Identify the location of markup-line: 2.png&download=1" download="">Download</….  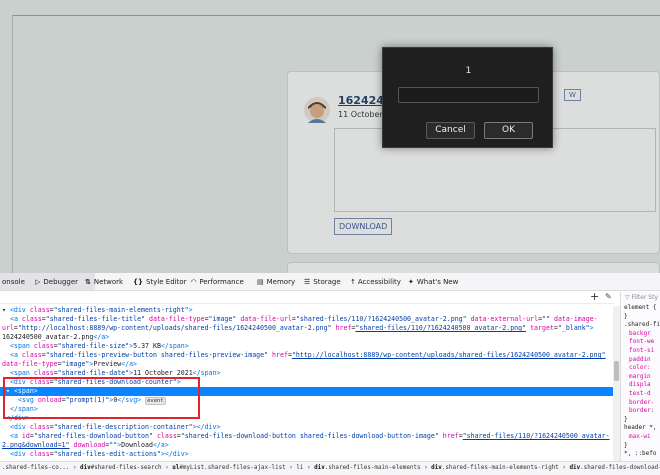
(307, 445).